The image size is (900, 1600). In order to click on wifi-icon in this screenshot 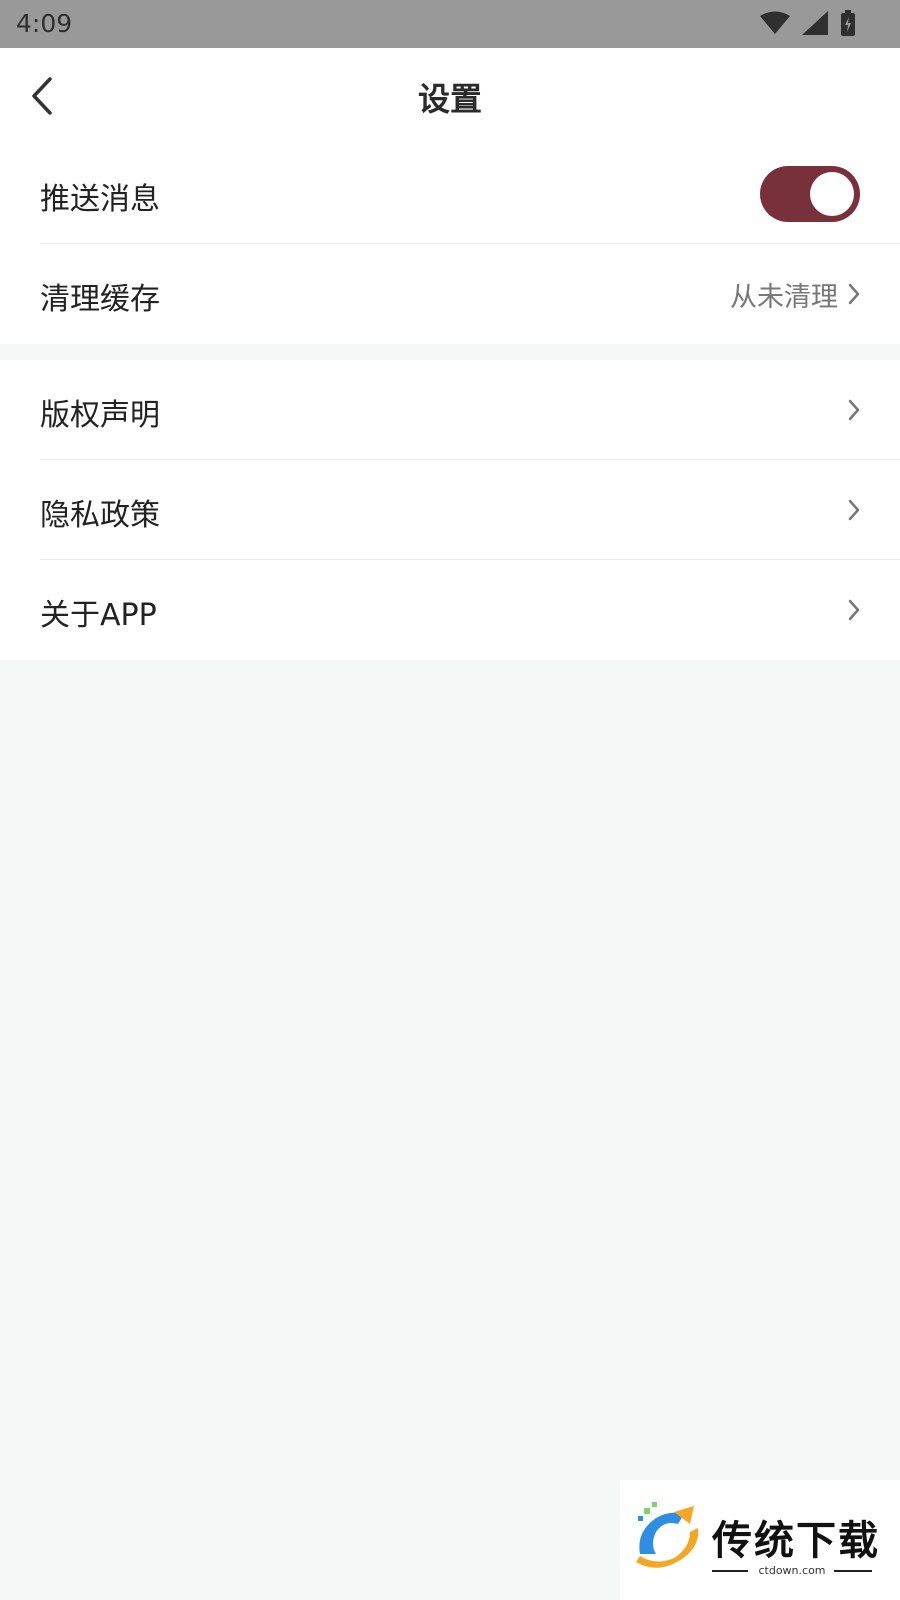, I will do `click(775, 22)`.